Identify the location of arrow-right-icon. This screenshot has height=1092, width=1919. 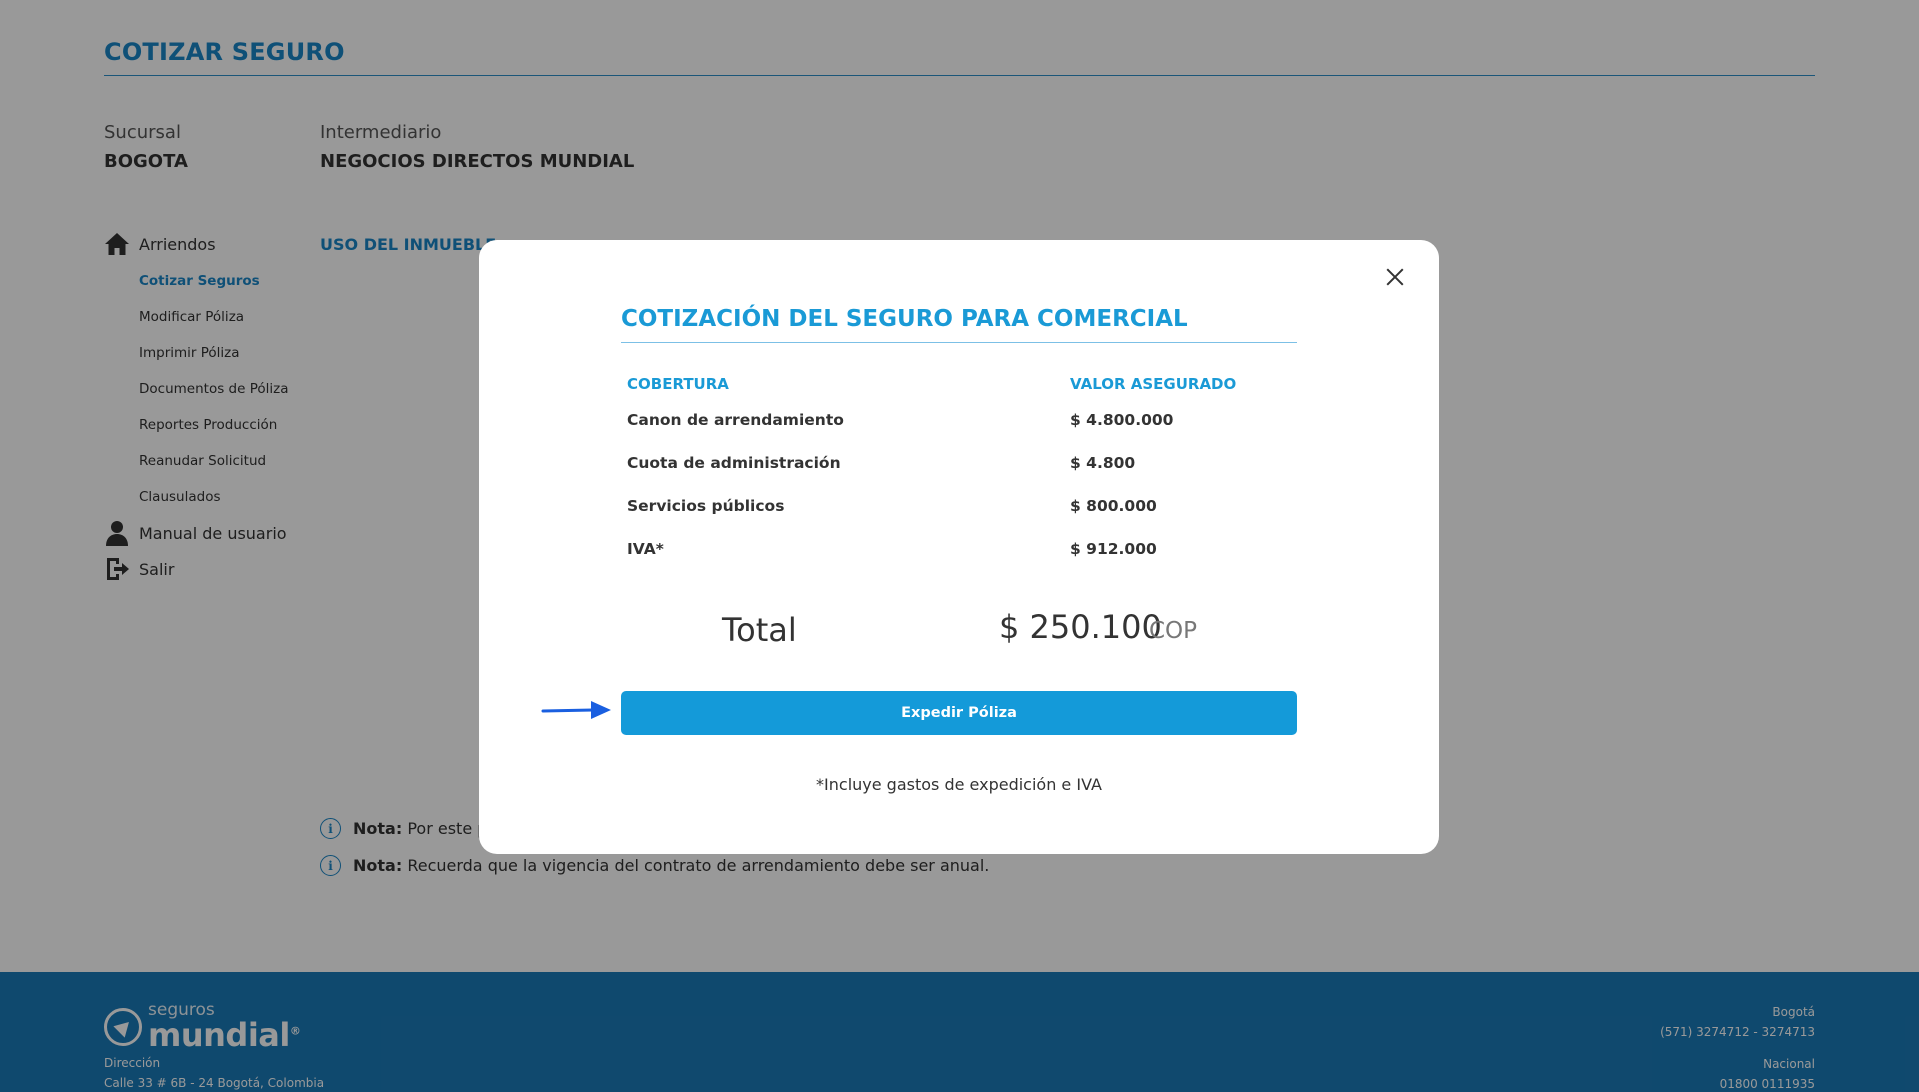
(576, 710).